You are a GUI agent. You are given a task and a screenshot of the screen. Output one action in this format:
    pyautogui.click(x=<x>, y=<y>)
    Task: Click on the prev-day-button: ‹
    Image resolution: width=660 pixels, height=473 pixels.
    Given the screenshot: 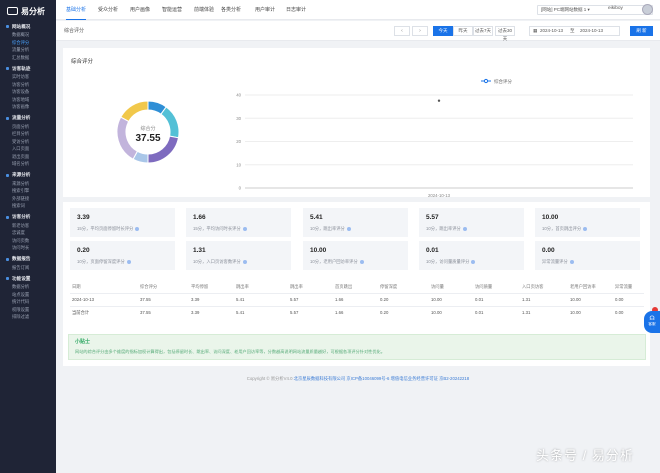 What is the action you would take?
    pyautogui.click(x=402, y=31)
    